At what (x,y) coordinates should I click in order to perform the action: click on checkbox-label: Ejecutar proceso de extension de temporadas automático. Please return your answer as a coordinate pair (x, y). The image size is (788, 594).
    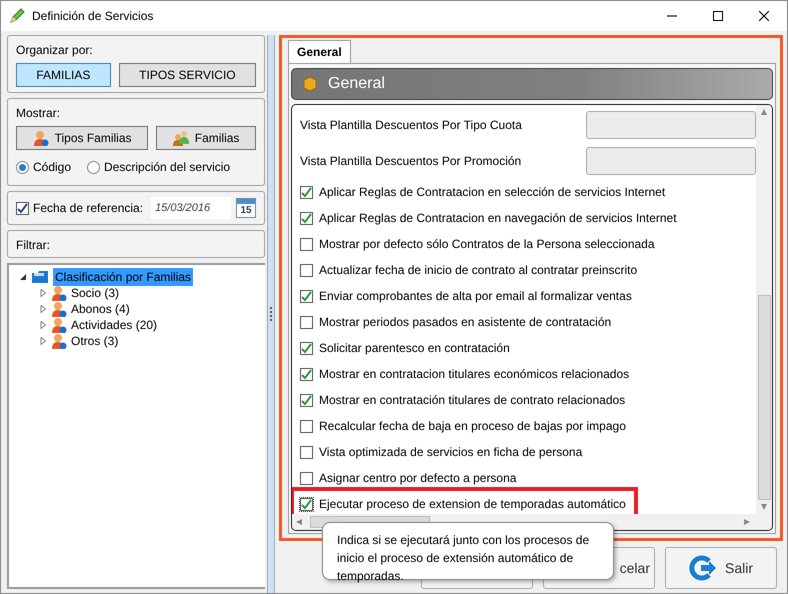
    Looking at the image, I should click on (472, 504).